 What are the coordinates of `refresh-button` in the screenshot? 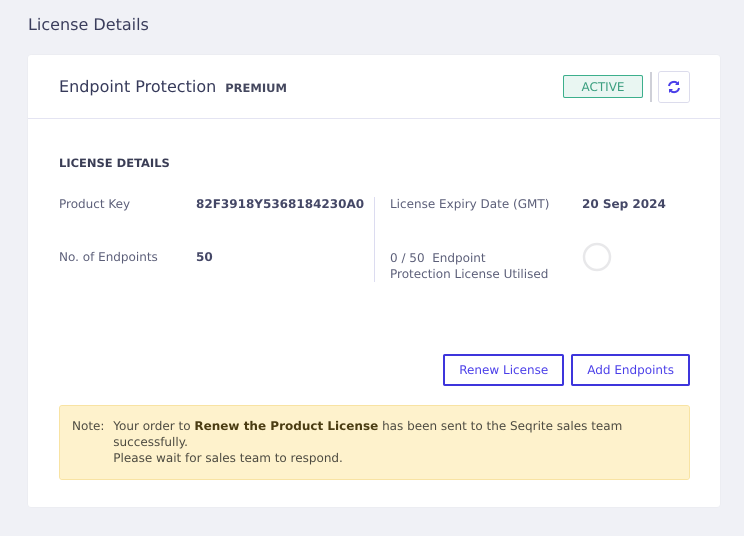 It's located at (674, 86).